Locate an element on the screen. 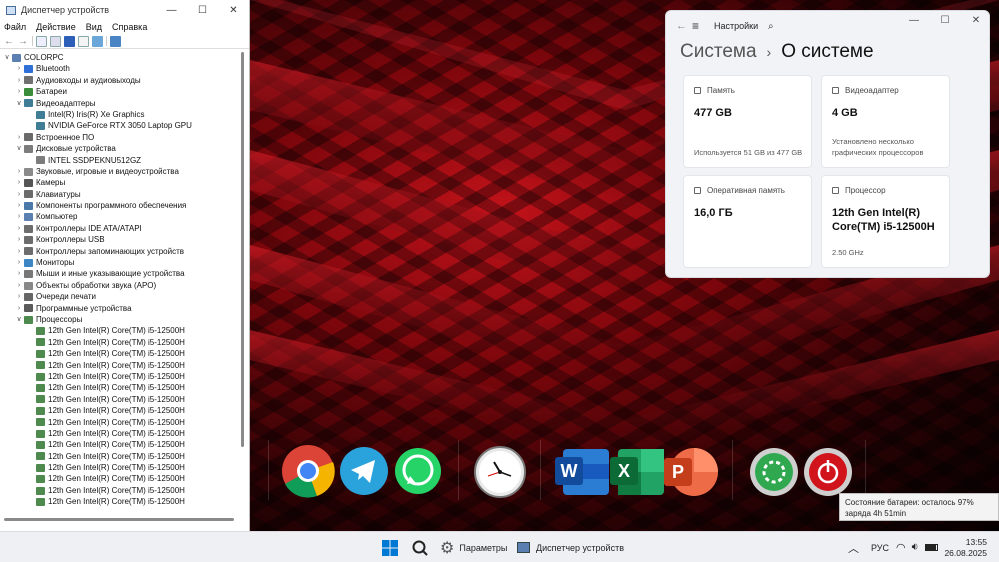 Image resolution: width=999 pixels, height=562 pixels. maximize-button: ☐ is located at coordinates (202, 10).